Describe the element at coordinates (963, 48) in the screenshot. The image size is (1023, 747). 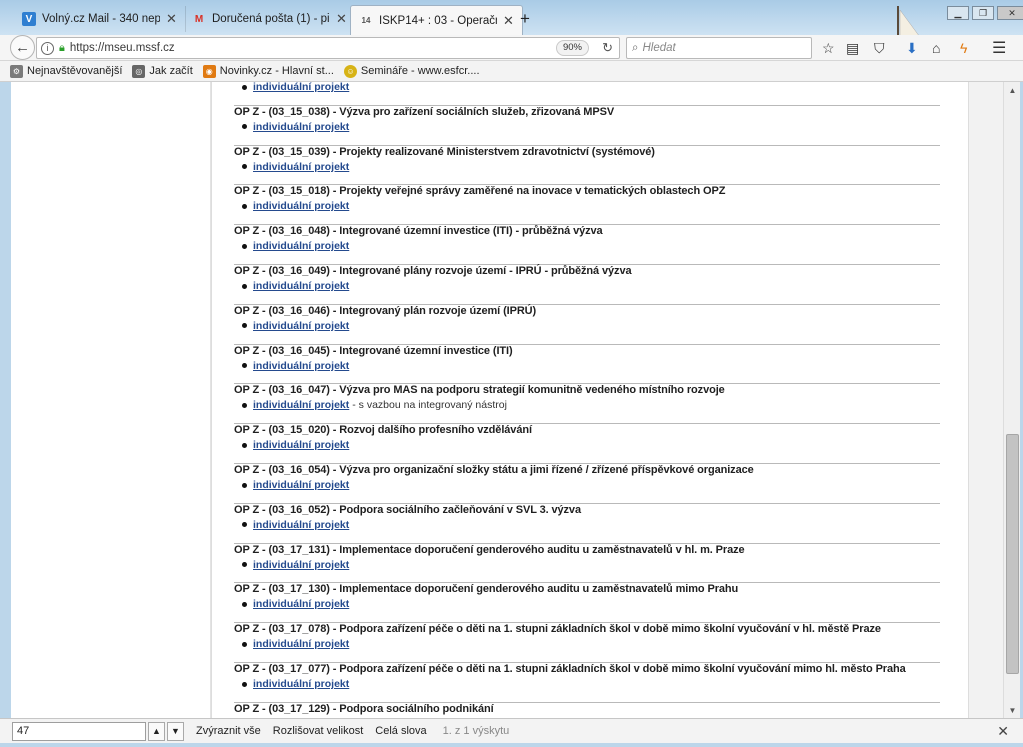
I see `extension-icon: ϟ` at that location.